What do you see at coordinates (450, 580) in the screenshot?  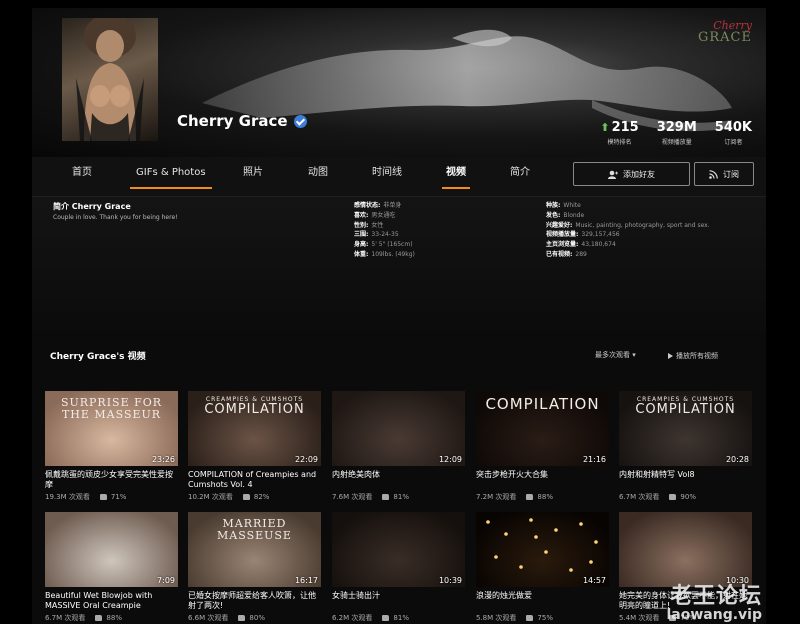 I see `video-duration: 10:39` at bounding box center [450, 580].